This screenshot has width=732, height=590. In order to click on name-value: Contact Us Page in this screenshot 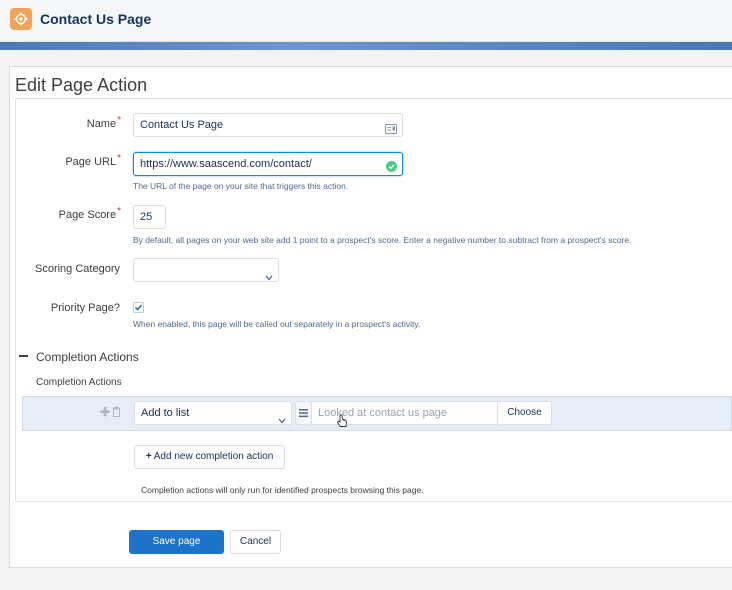, I will do `click(182, 125)`.